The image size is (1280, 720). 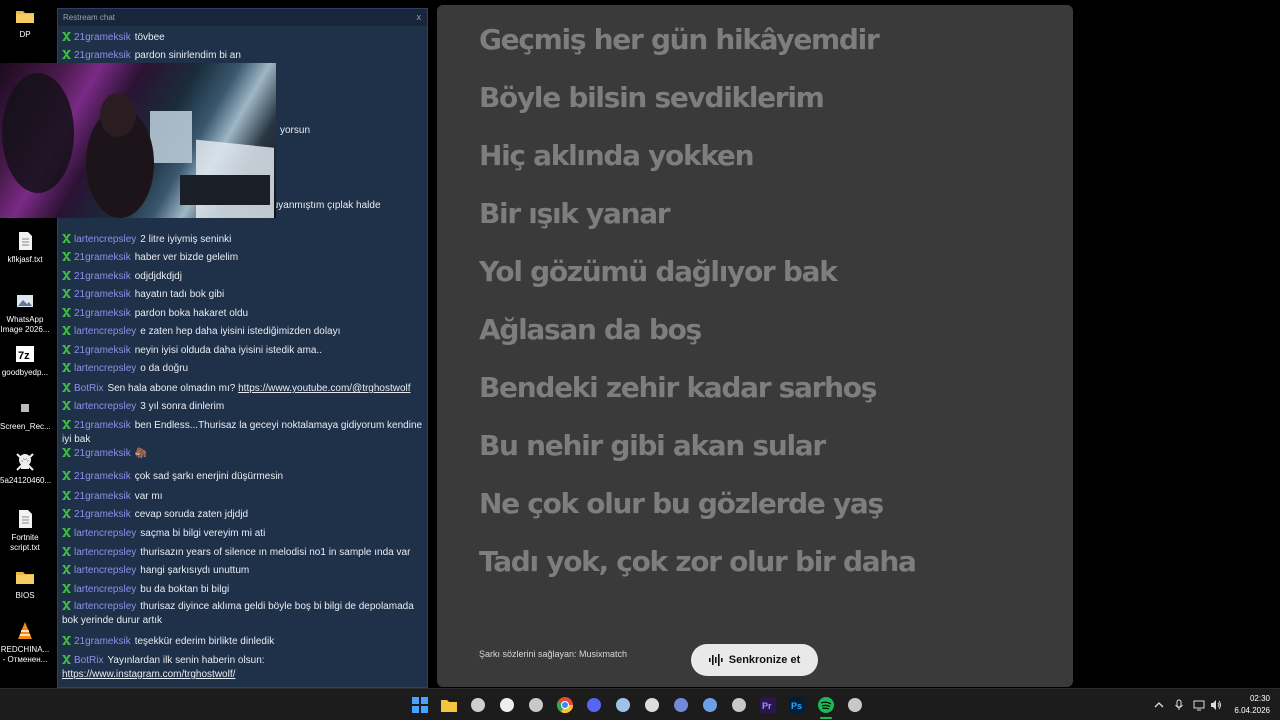 What do you see at coordinates (1159, 705) in the screenshot?
I see `chevron-up-icon` at bounding box center [1159, 705].